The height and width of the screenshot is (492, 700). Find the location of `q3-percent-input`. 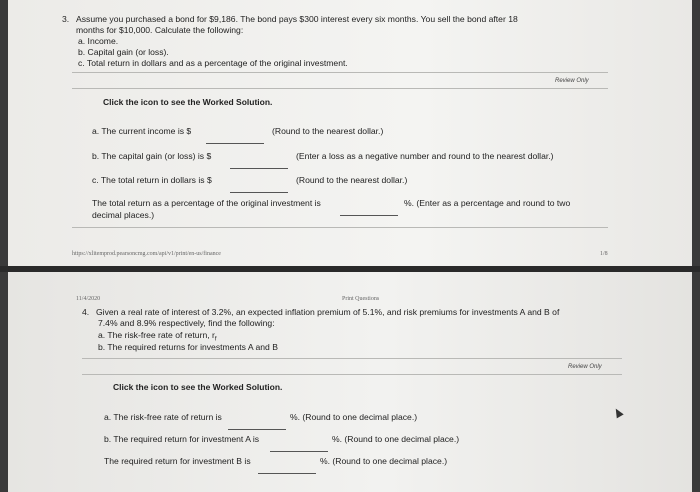

q3-percent-input is located at coordinates (369, 207).